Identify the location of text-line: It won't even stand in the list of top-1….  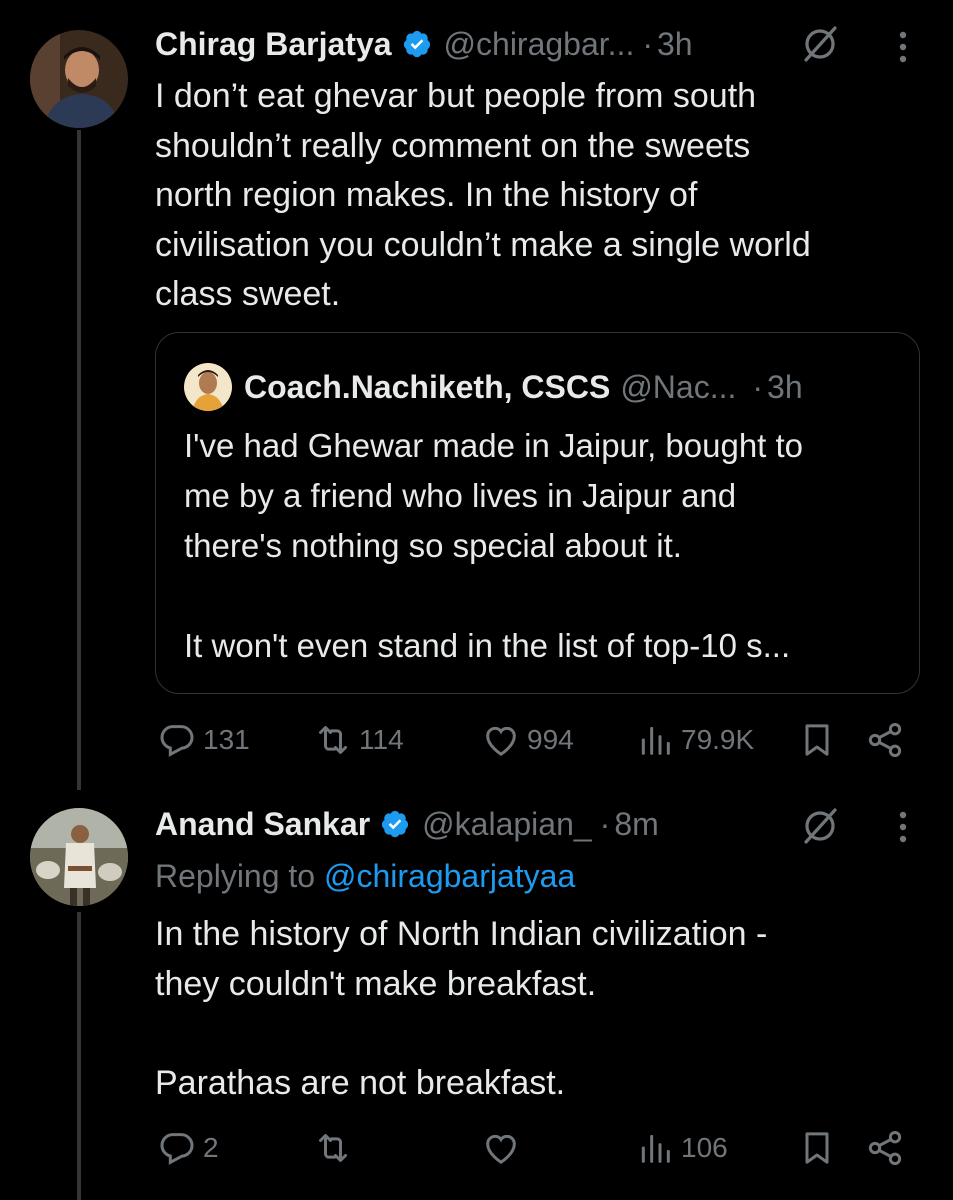
(487, 645).